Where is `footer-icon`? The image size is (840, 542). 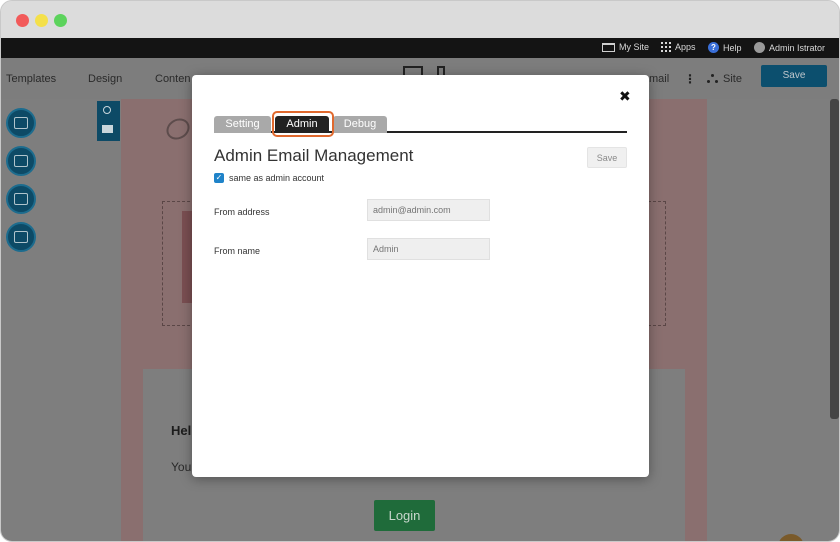 footer-icon is located at coordinates (21, 237).